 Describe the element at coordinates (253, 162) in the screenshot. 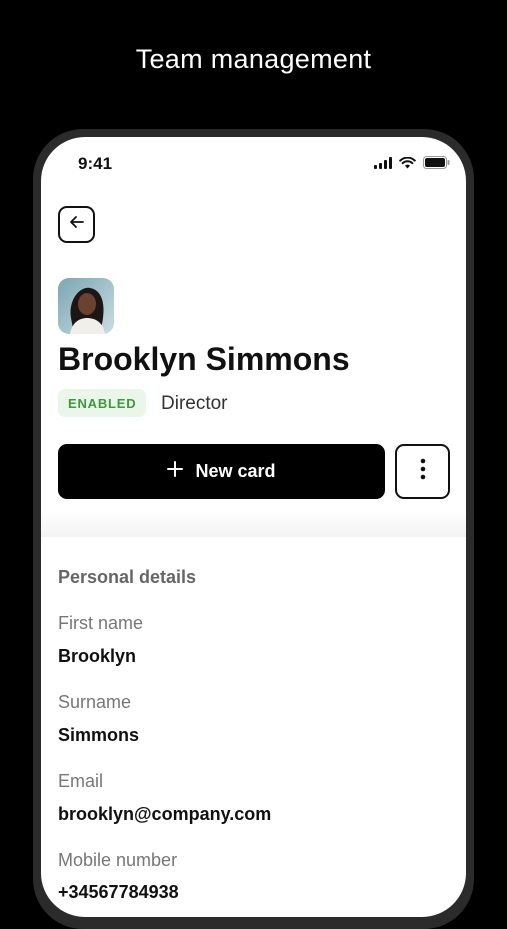

I see `status-bar: 9:41` at that location.